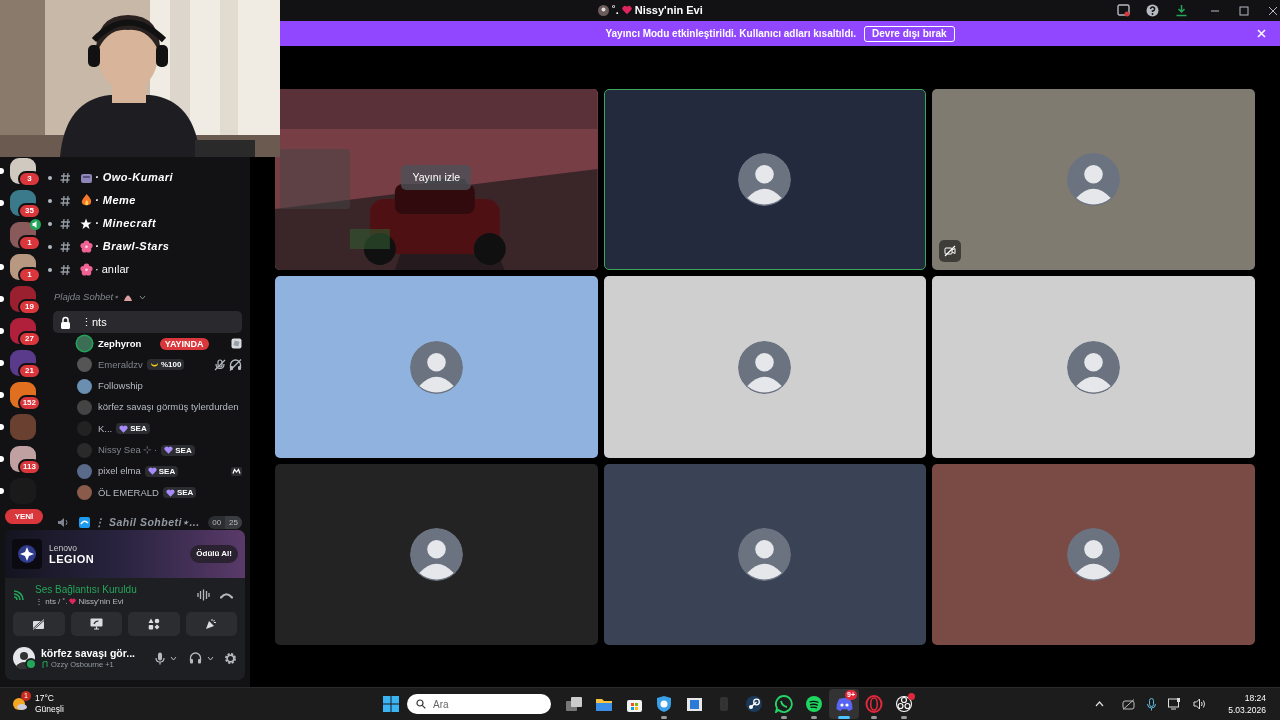 This screenshot has height=720, width=1280. What do you see at coordinates (132, 246) in the screenshot?
I see `channel-name: · Brawl-Stars` at bounding box center [132, 246].